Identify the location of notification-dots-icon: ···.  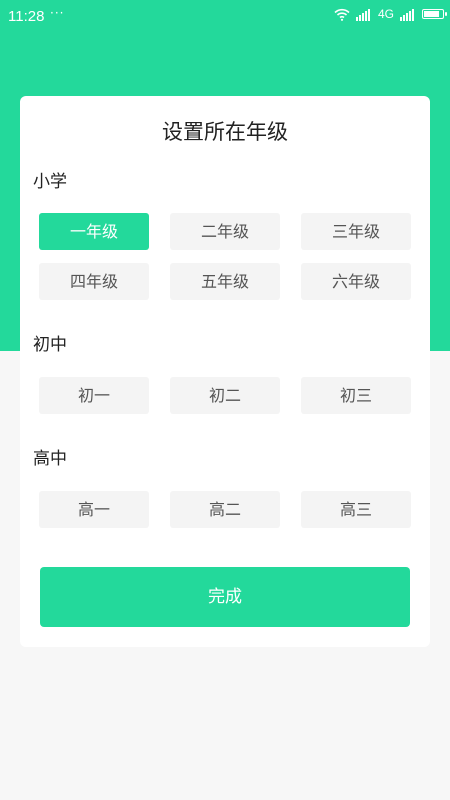
(57, 13).